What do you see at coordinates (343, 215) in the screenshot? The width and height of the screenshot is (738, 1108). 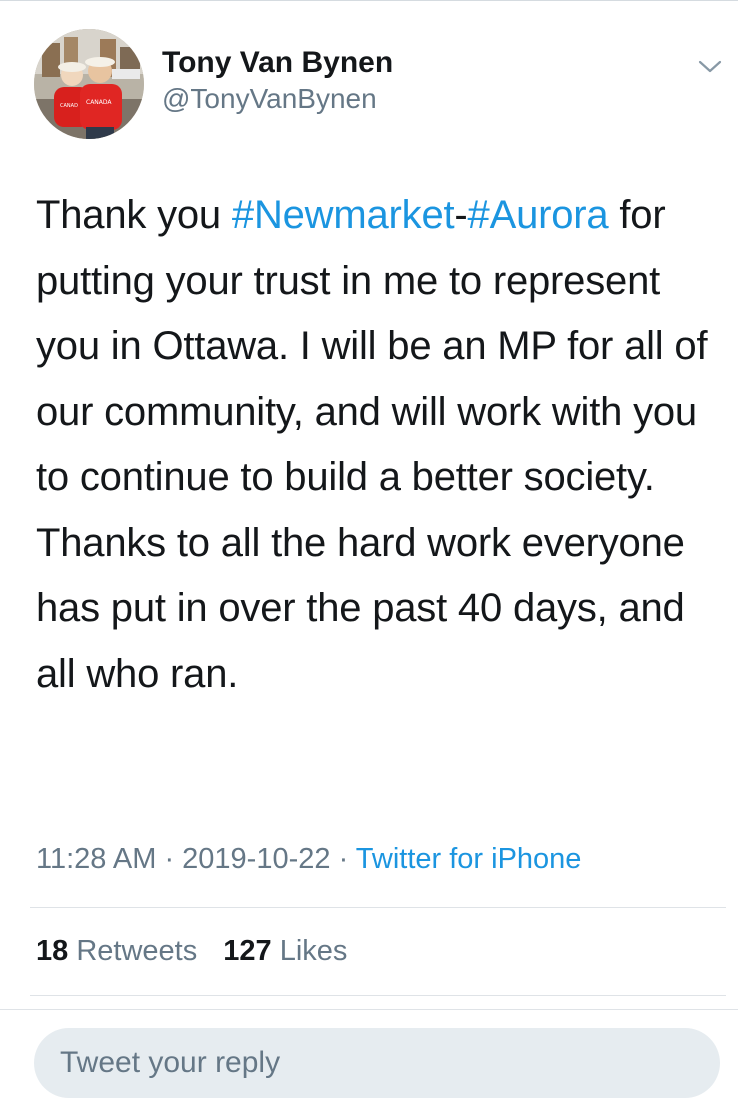 I see `hashtag-newmarket-link: #Newmarket` at bounding box center [343, 215].